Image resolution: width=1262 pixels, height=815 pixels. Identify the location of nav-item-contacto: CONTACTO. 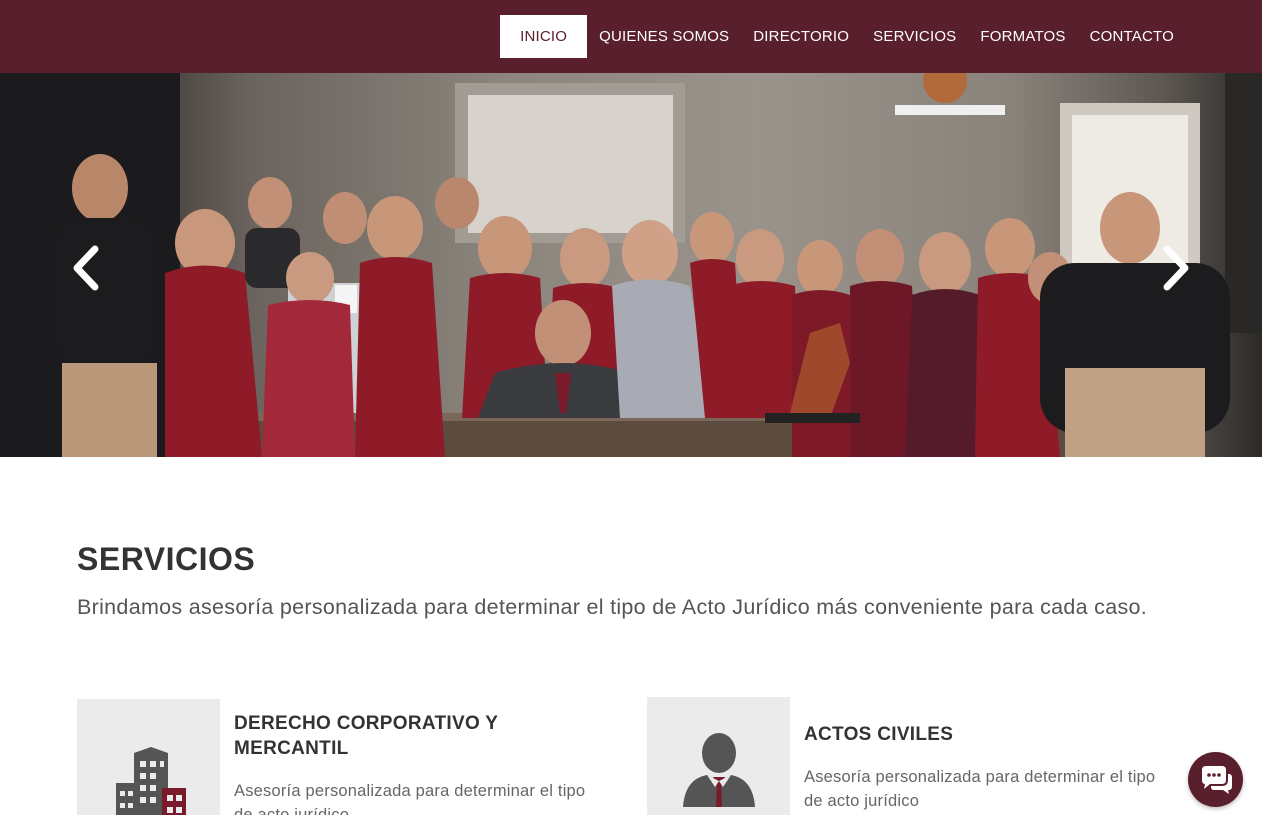
(1132, 36).